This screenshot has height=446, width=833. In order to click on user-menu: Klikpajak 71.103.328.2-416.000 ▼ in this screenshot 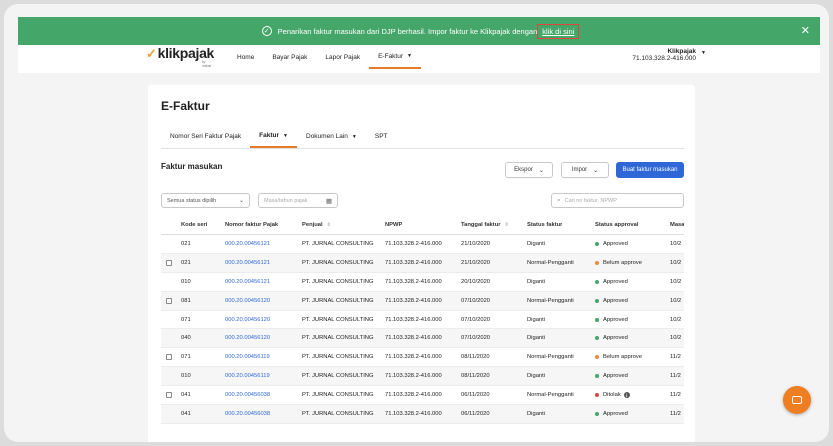, I will do `click(669, 55)`.